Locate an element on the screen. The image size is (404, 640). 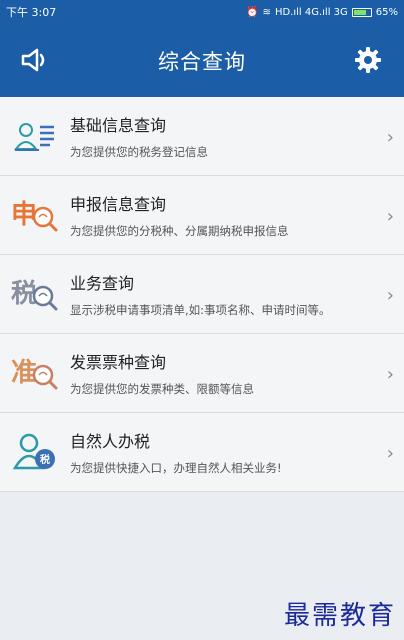
status-indicators: ⏰ ≋ HD.ıll 4G.ıll 3G 65% is located at coordinates (322, 12).